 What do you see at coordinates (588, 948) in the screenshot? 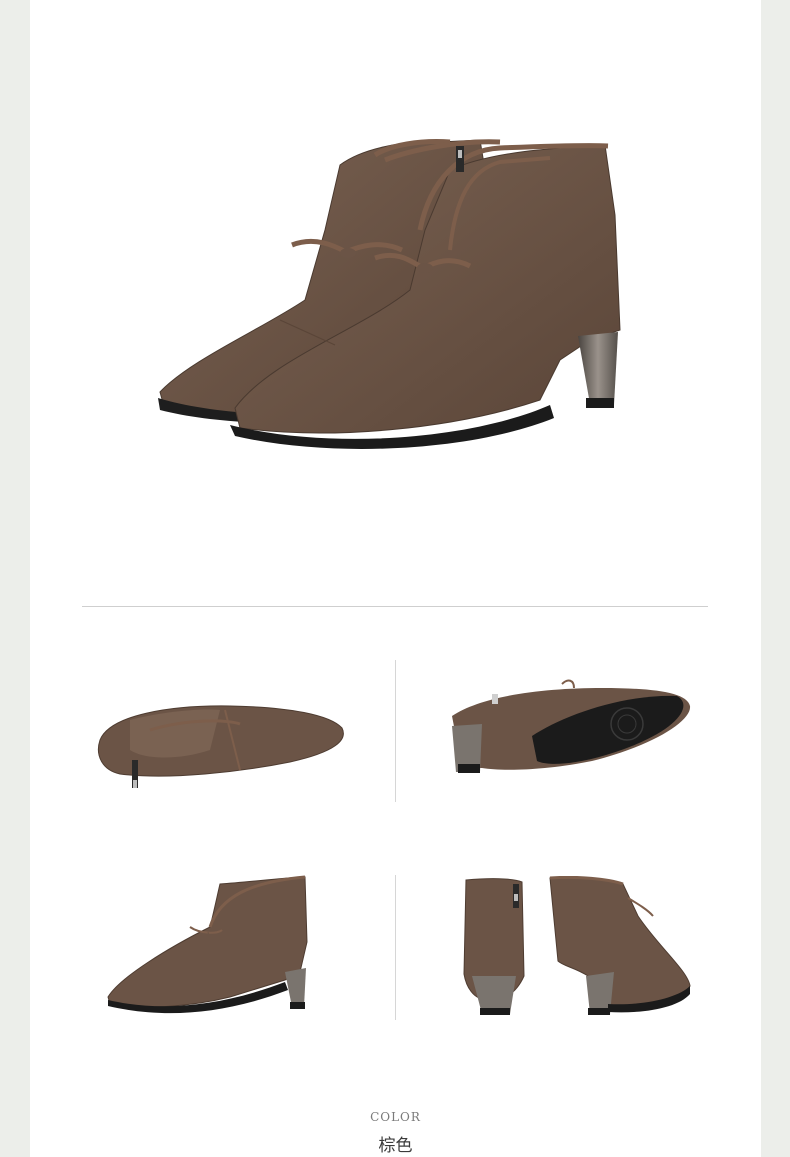
I see `front-back-view-image` at bounding box center [588, 948].